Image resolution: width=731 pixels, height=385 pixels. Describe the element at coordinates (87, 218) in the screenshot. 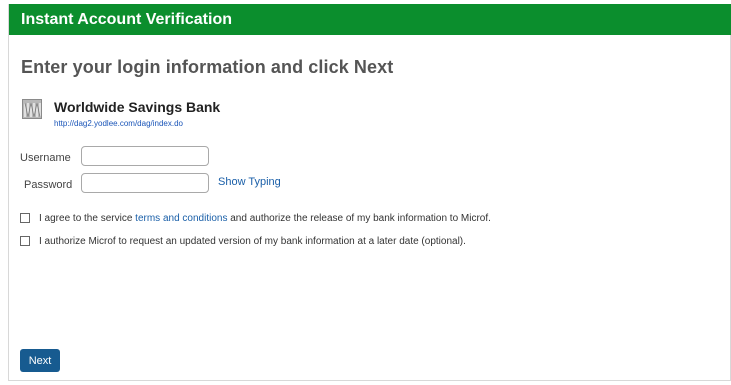

I see `terms-prefix-text: I agree to the service` at that location.